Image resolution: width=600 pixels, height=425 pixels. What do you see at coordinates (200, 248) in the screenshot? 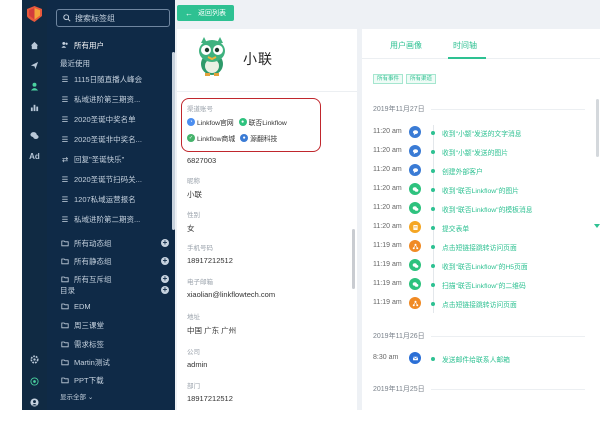
I see `field-label: 手机号码` at bounding box center [200, 248].